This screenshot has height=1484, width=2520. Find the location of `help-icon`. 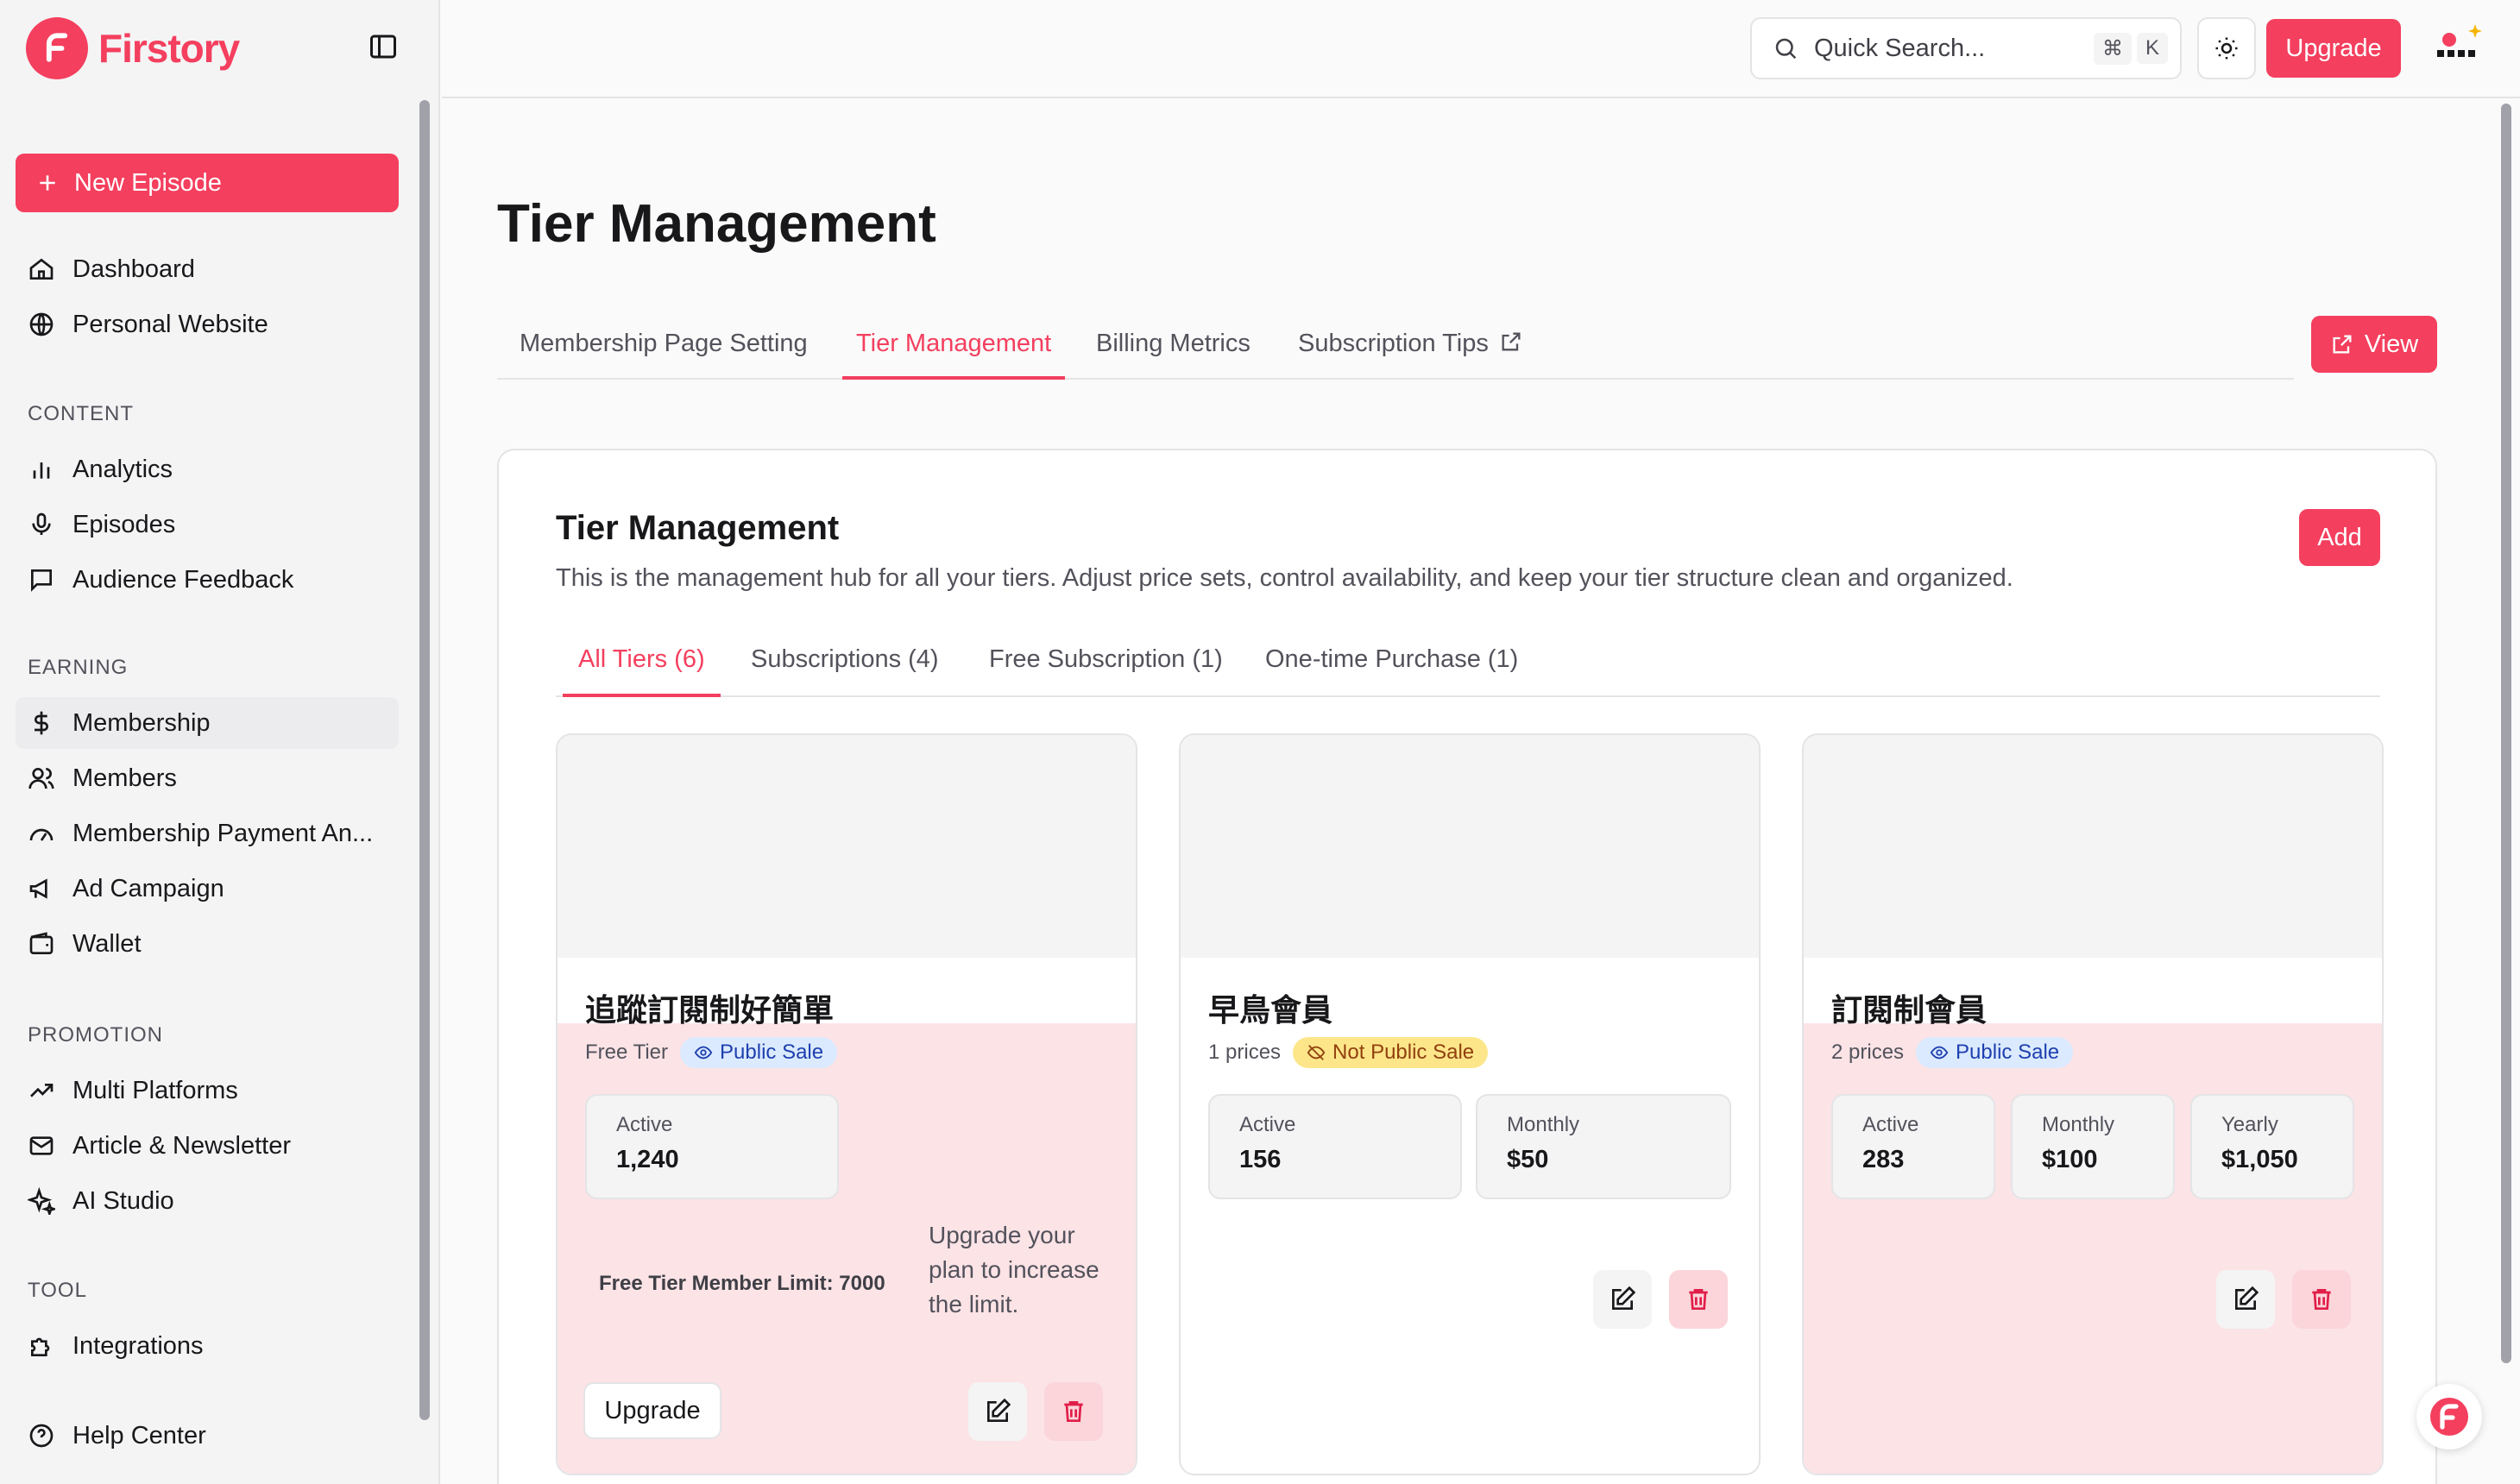

help-icon is located at coordinates (41, 1436).